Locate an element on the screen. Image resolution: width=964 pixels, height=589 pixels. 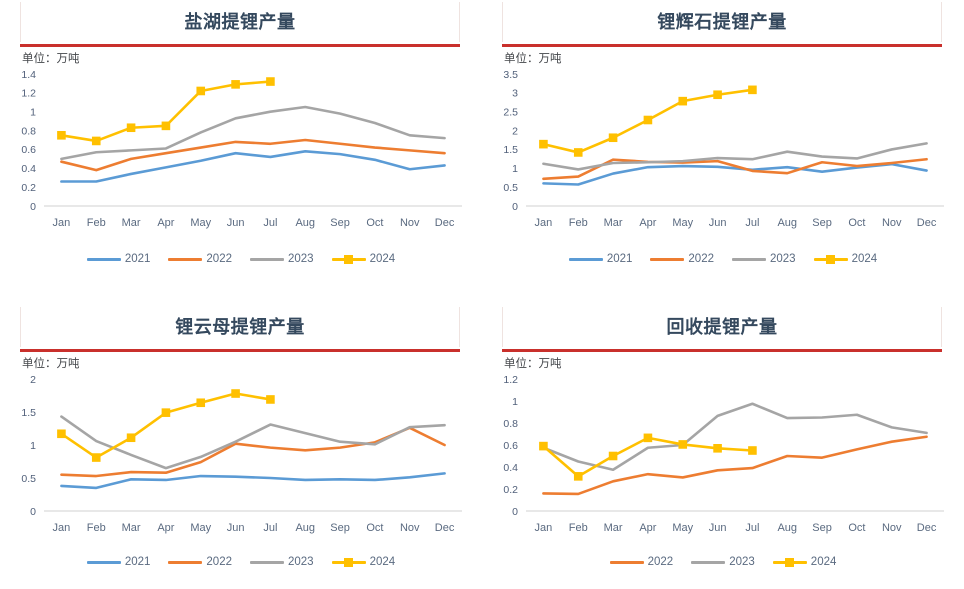
y-axis-tick-label: 2 is located at coordinates (33, 380).